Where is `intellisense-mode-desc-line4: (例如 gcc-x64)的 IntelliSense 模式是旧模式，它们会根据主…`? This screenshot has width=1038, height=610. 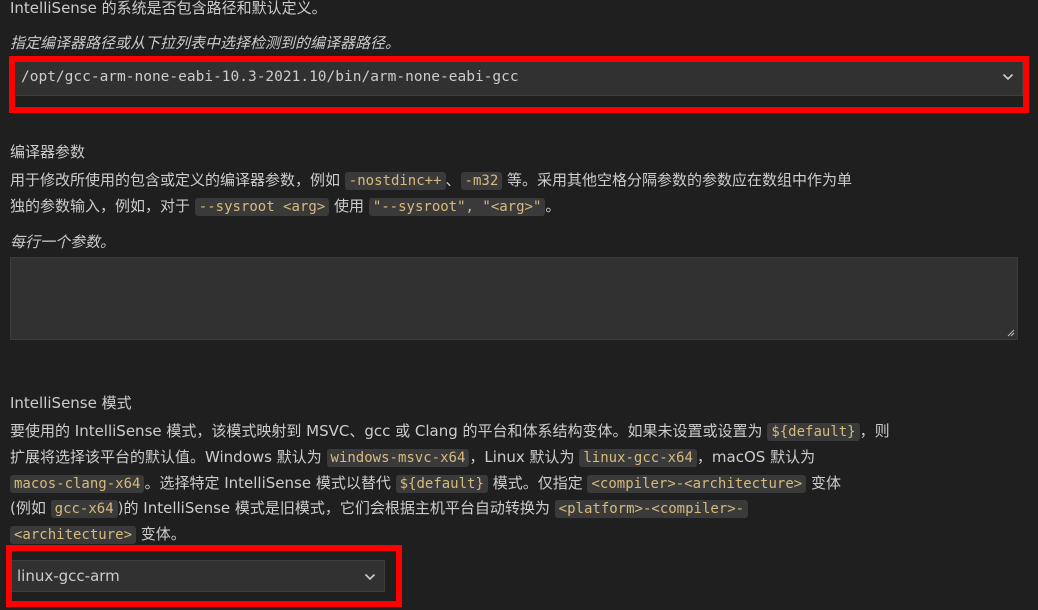 intellisense-mode-desc-line4: (例如 gcc-x64)的 IntelliSense 模式是旧模式，它们会根据主… is located at coordinates (379, 508).